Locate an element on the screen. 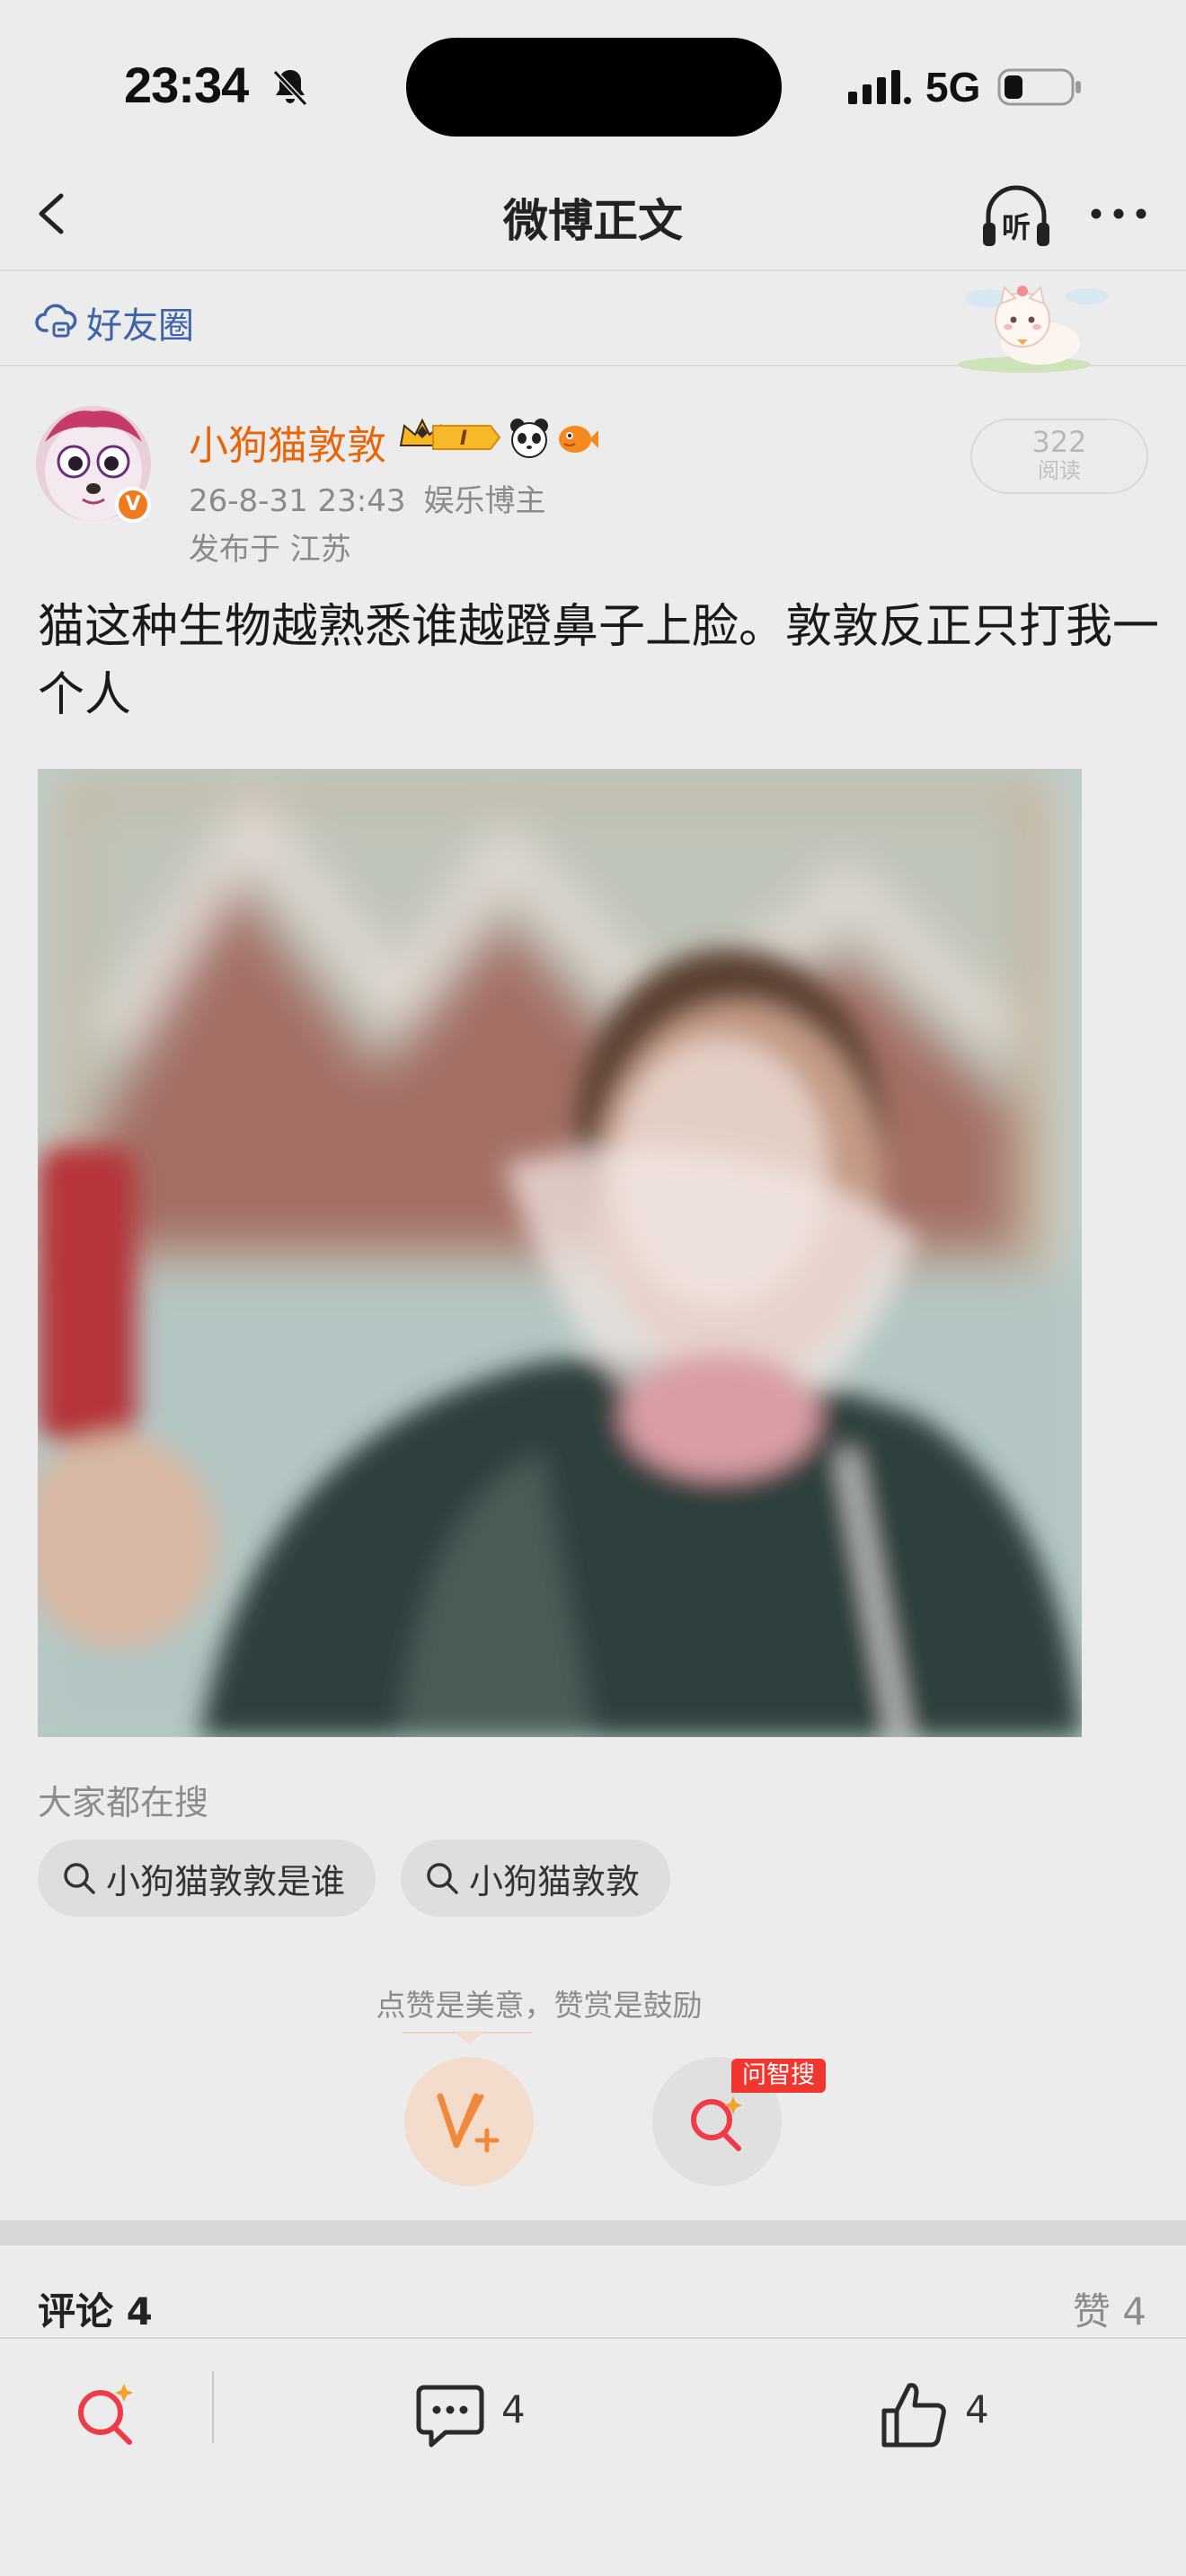  read-count: 322 is located at coordinates (1059, 442).